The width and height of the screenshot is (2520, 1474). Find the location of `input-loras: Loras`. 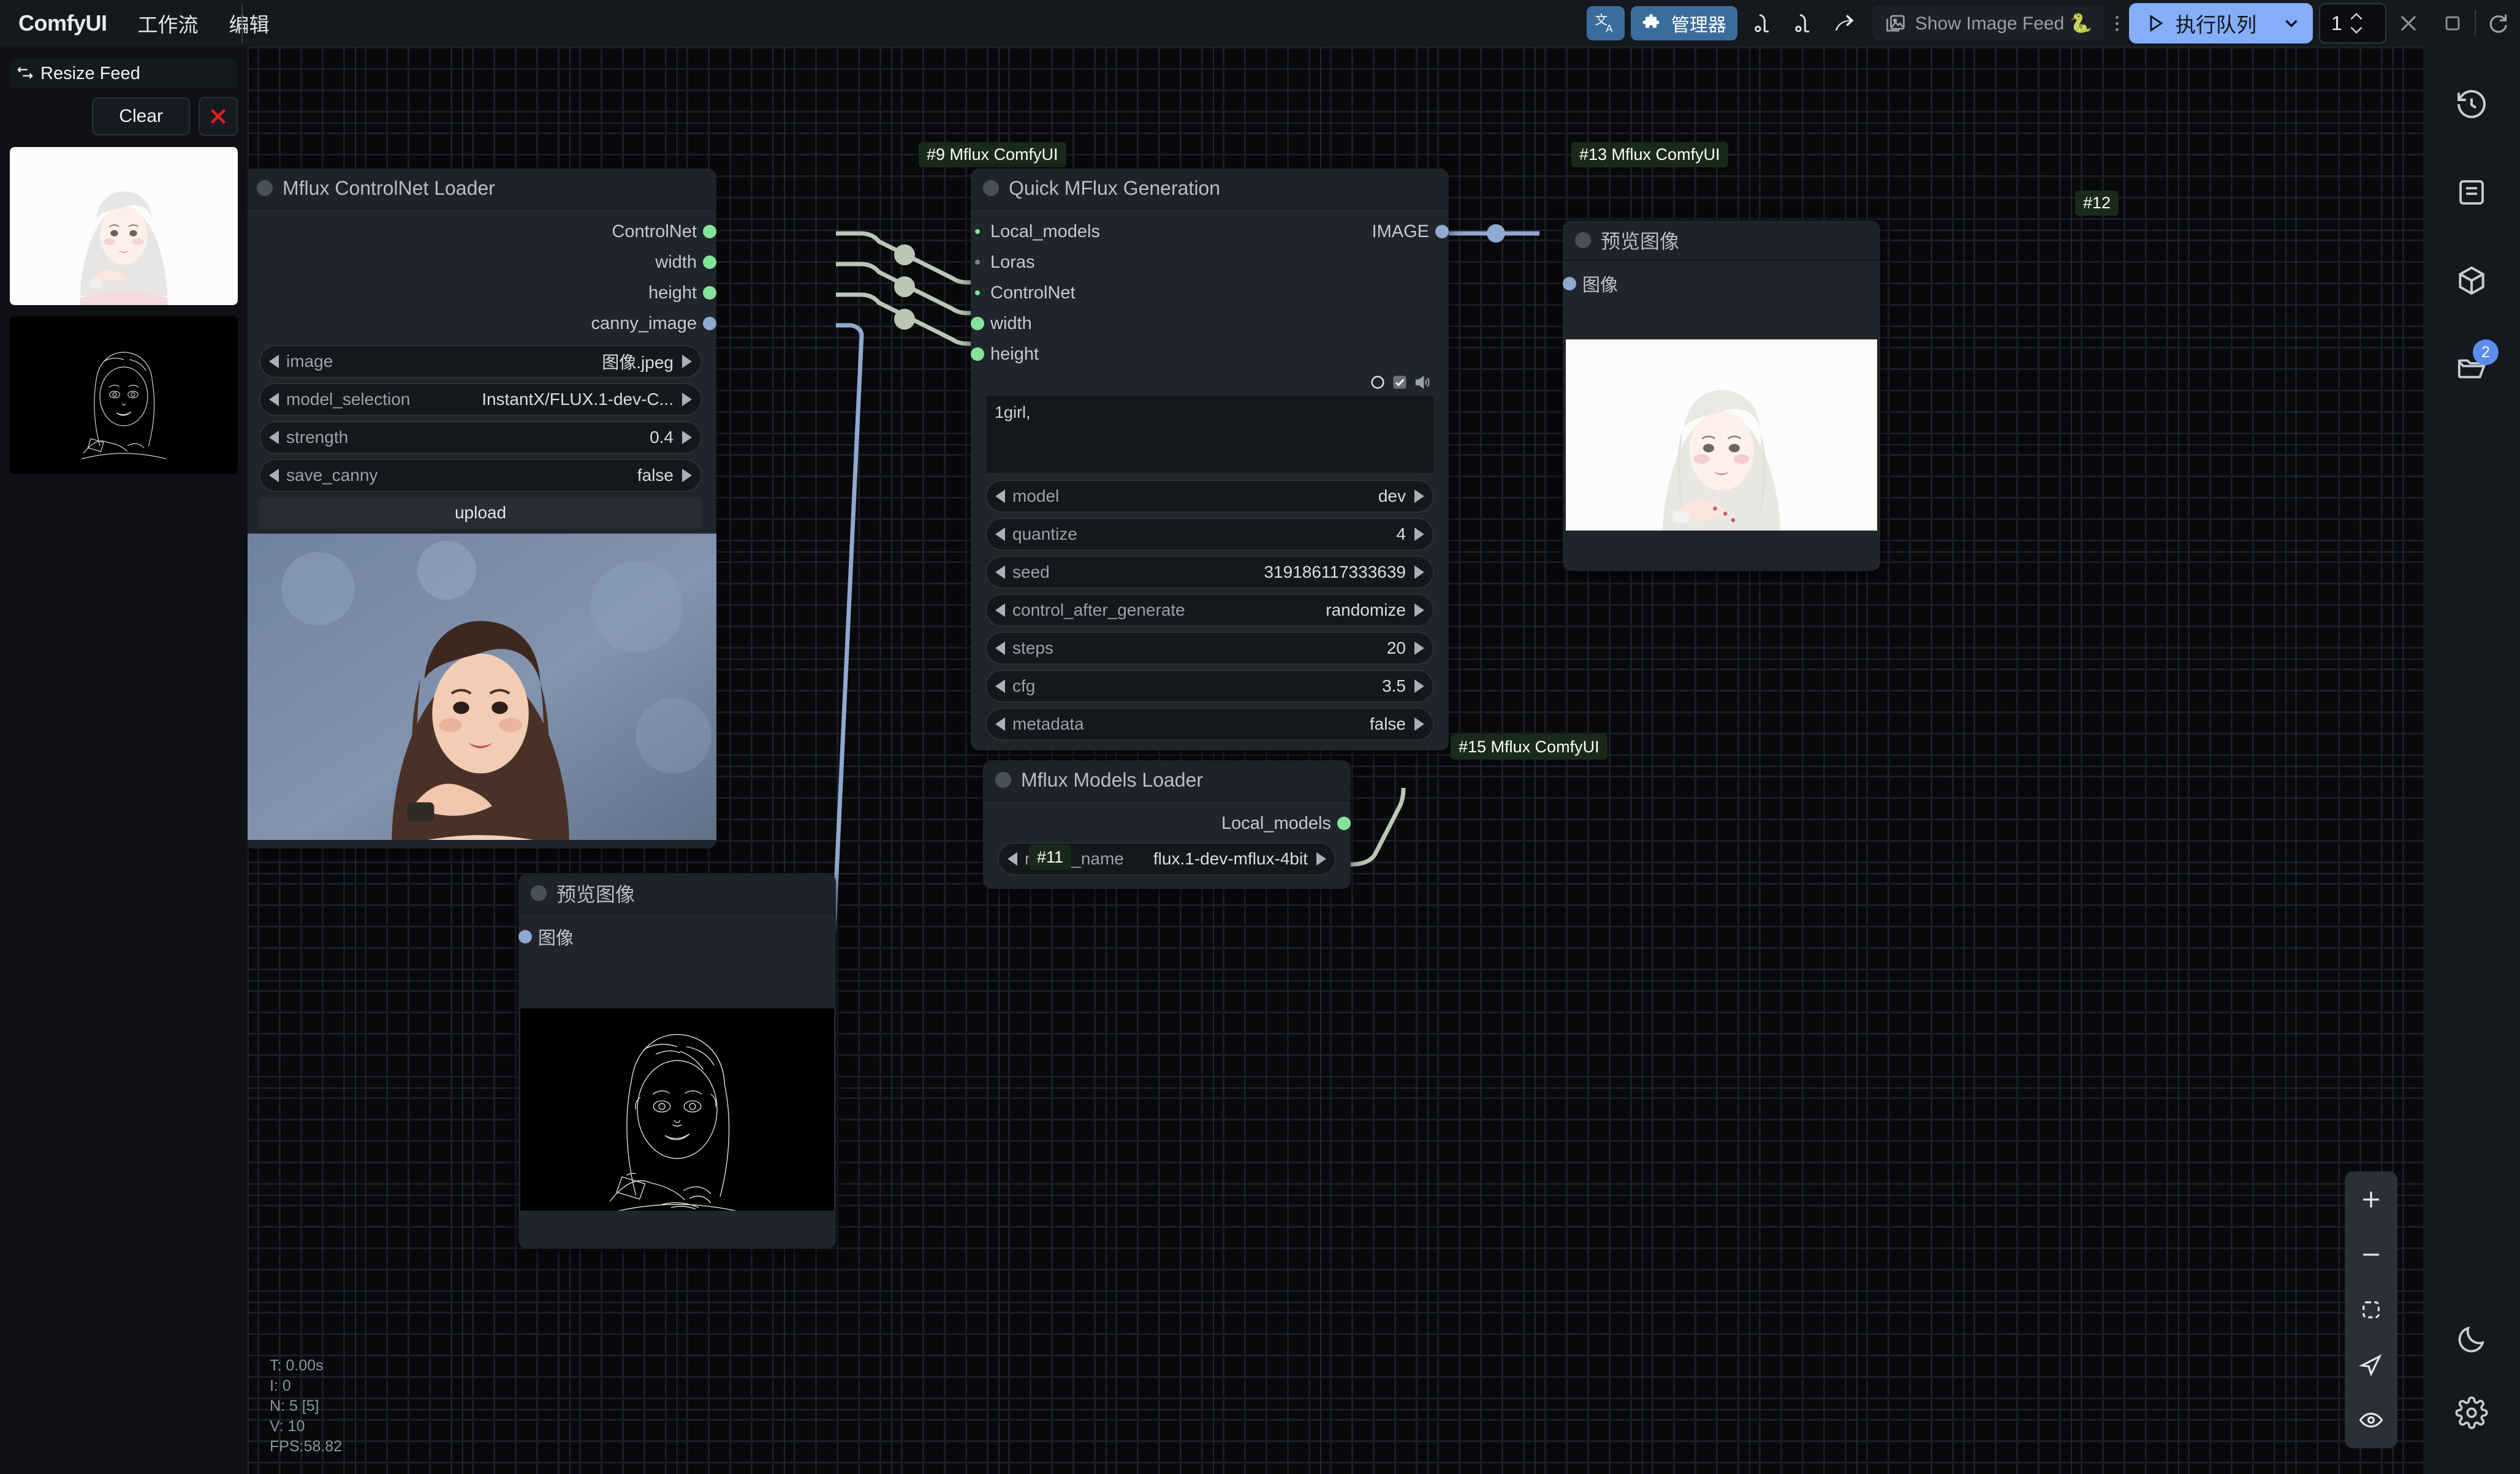

input-loras: Loras is located at coordinates (1210, 262).